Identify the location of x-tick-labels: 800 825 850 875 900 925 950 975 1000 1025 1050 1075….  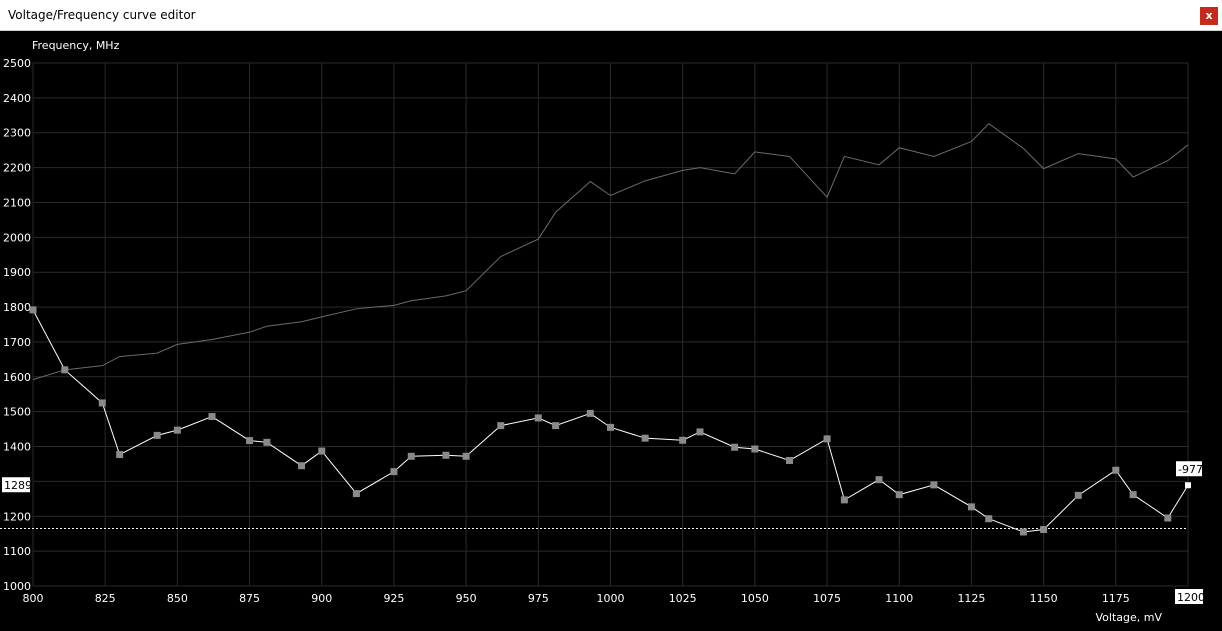
(613, 598).